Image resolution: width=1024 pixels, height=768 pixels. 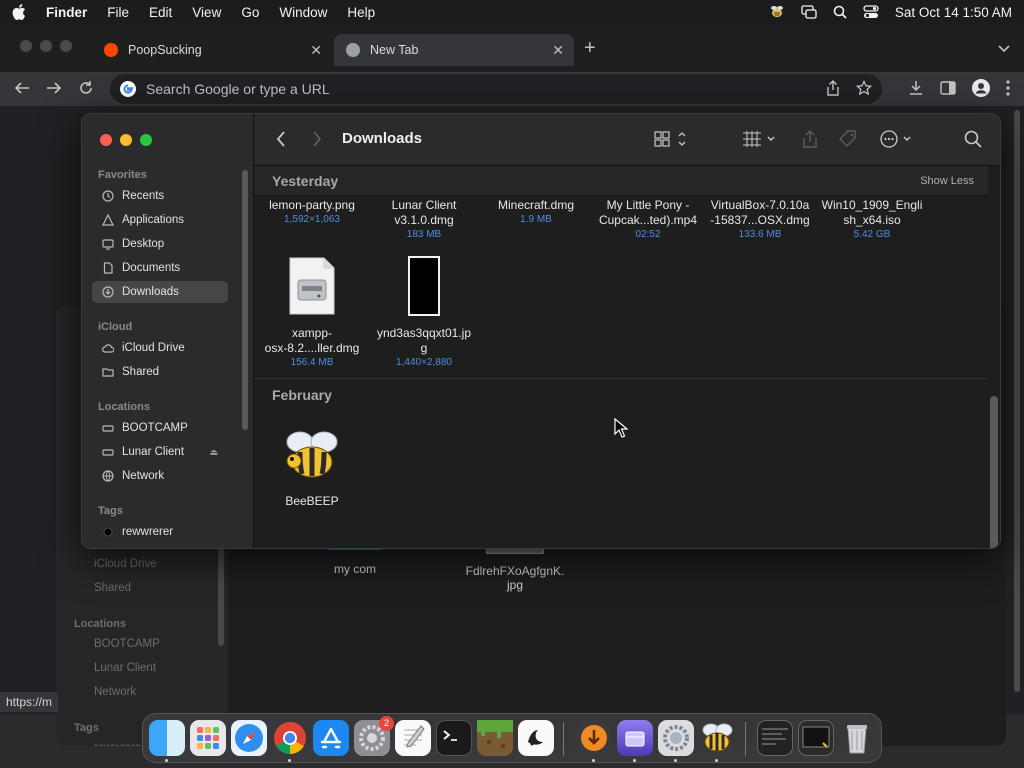 What do you see at coordinates (165, 50) in the screenshot?
I see `tab-title: PoopSucking` at bounding box center [165, 50].